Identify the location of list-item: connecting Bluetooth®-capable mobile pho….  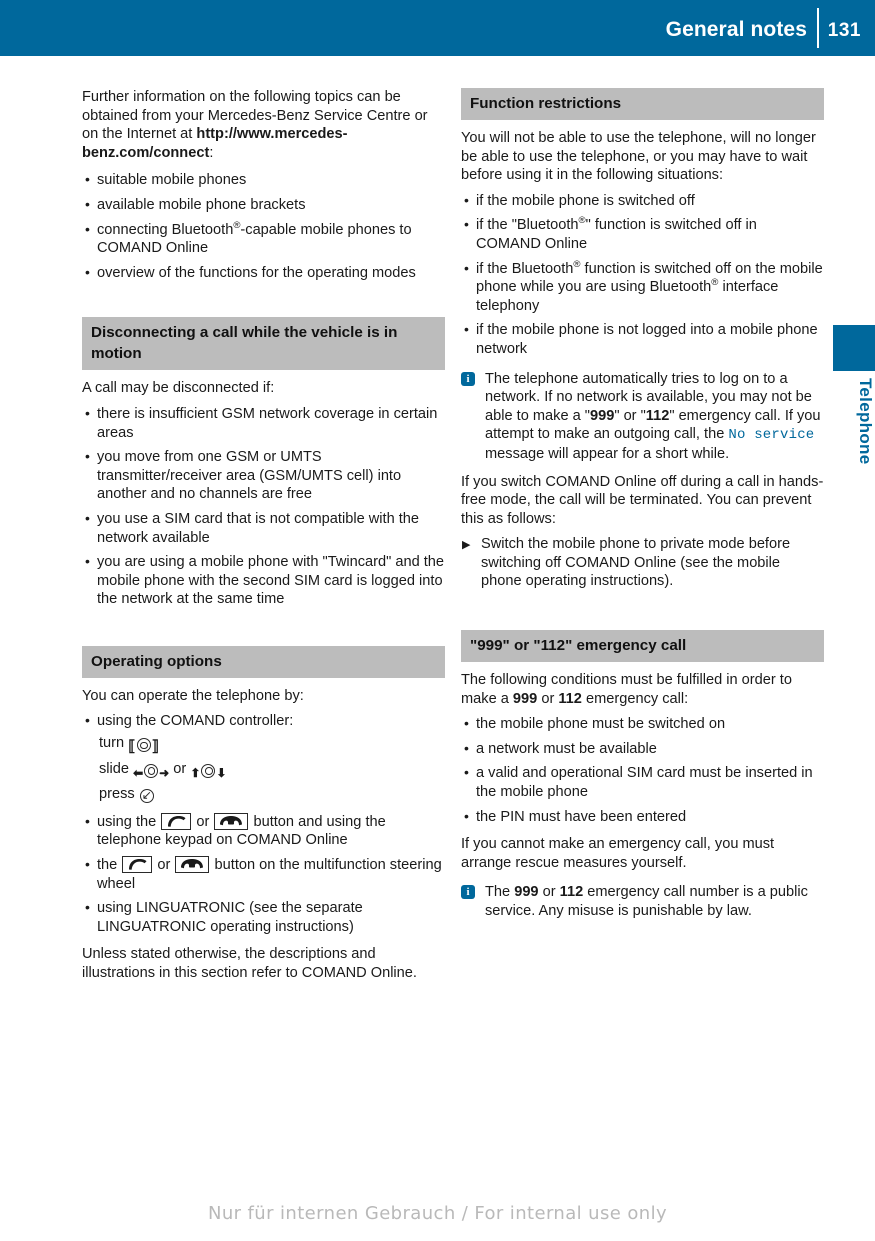
(263, 238).